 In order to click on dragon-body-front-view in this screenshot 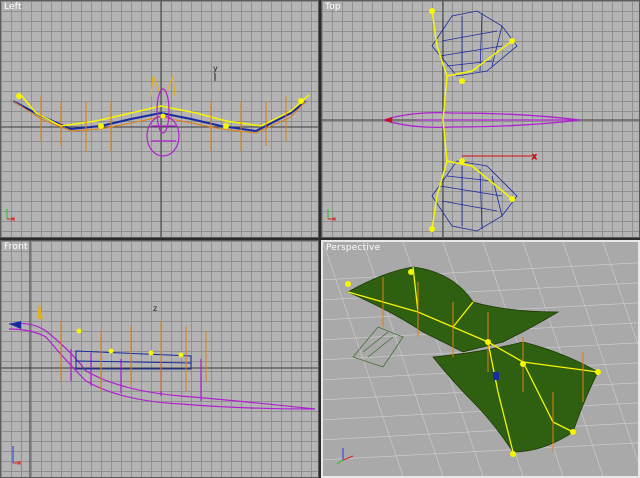, I will do `click(162, 366)`.